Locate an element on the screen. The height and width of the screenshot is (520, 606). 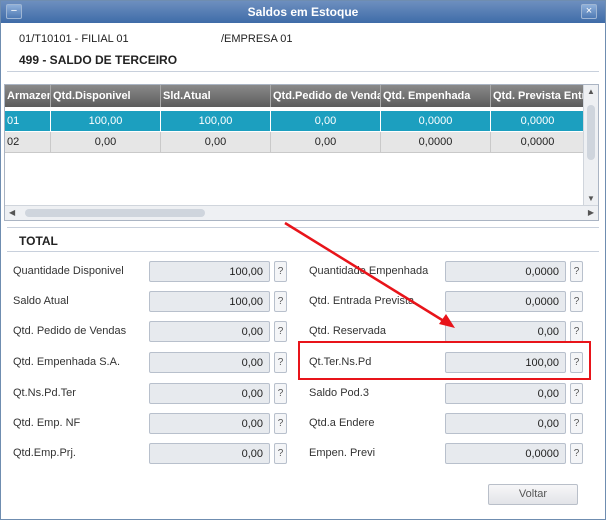
annotation-arrow-icon is located at coordinates (369, 274).